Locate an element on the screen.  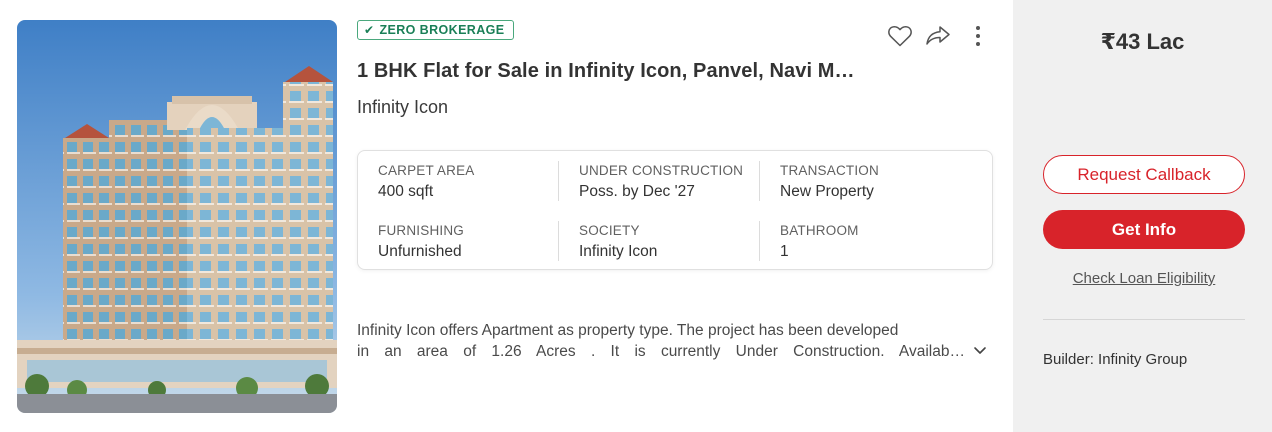
summary-cell-bathroom: BATHROOM 1 is located at coordinates (880, 242).